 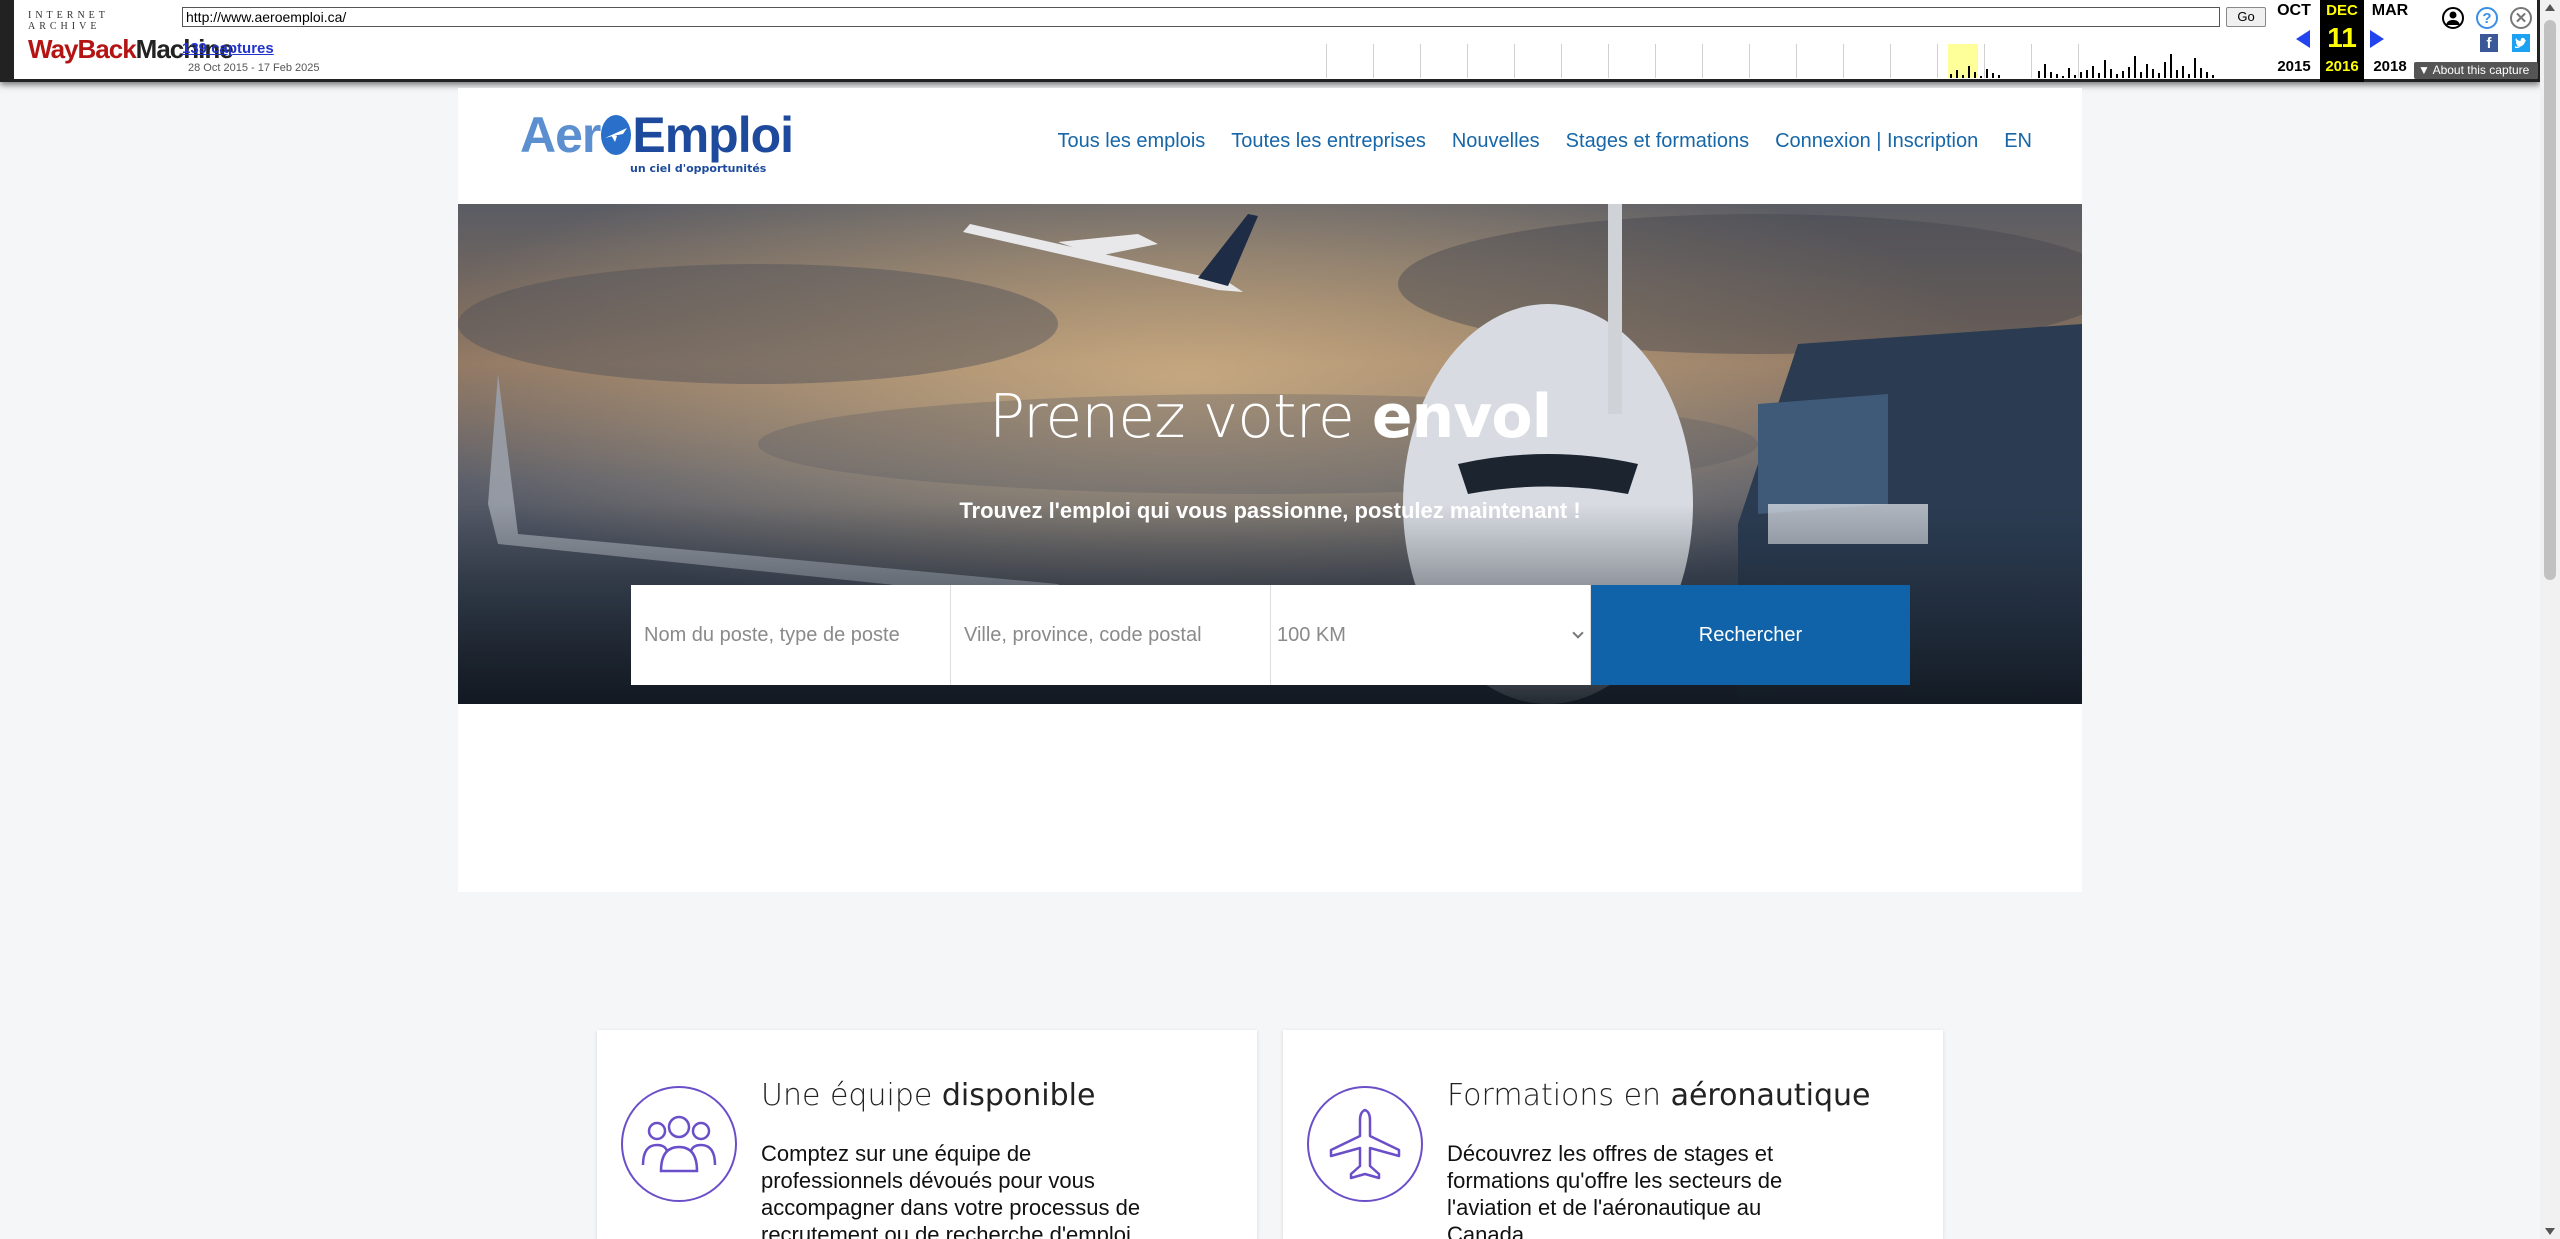 I want to click on nav-news: Nouvelles, so click(x=1496, y=141).